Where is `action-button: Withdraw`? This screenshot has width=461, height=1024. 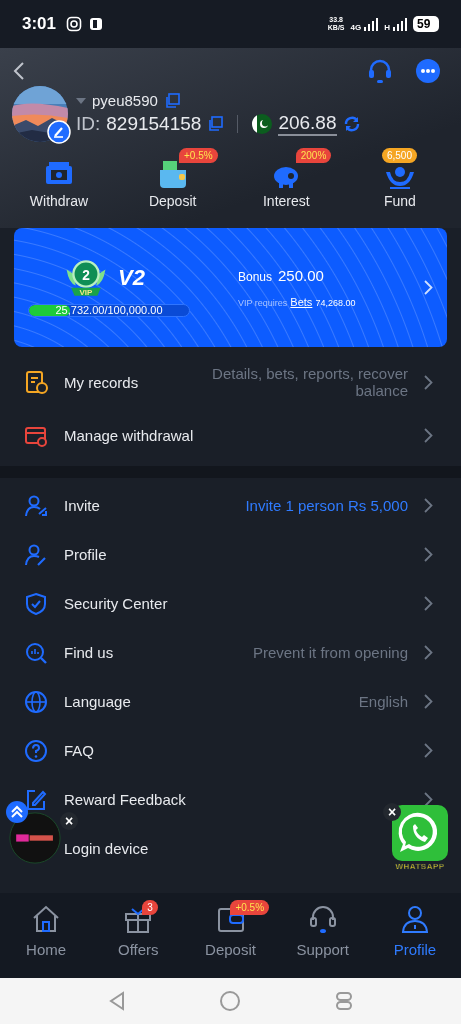 action-button: Withdraw is located at coordinates (59, 178).